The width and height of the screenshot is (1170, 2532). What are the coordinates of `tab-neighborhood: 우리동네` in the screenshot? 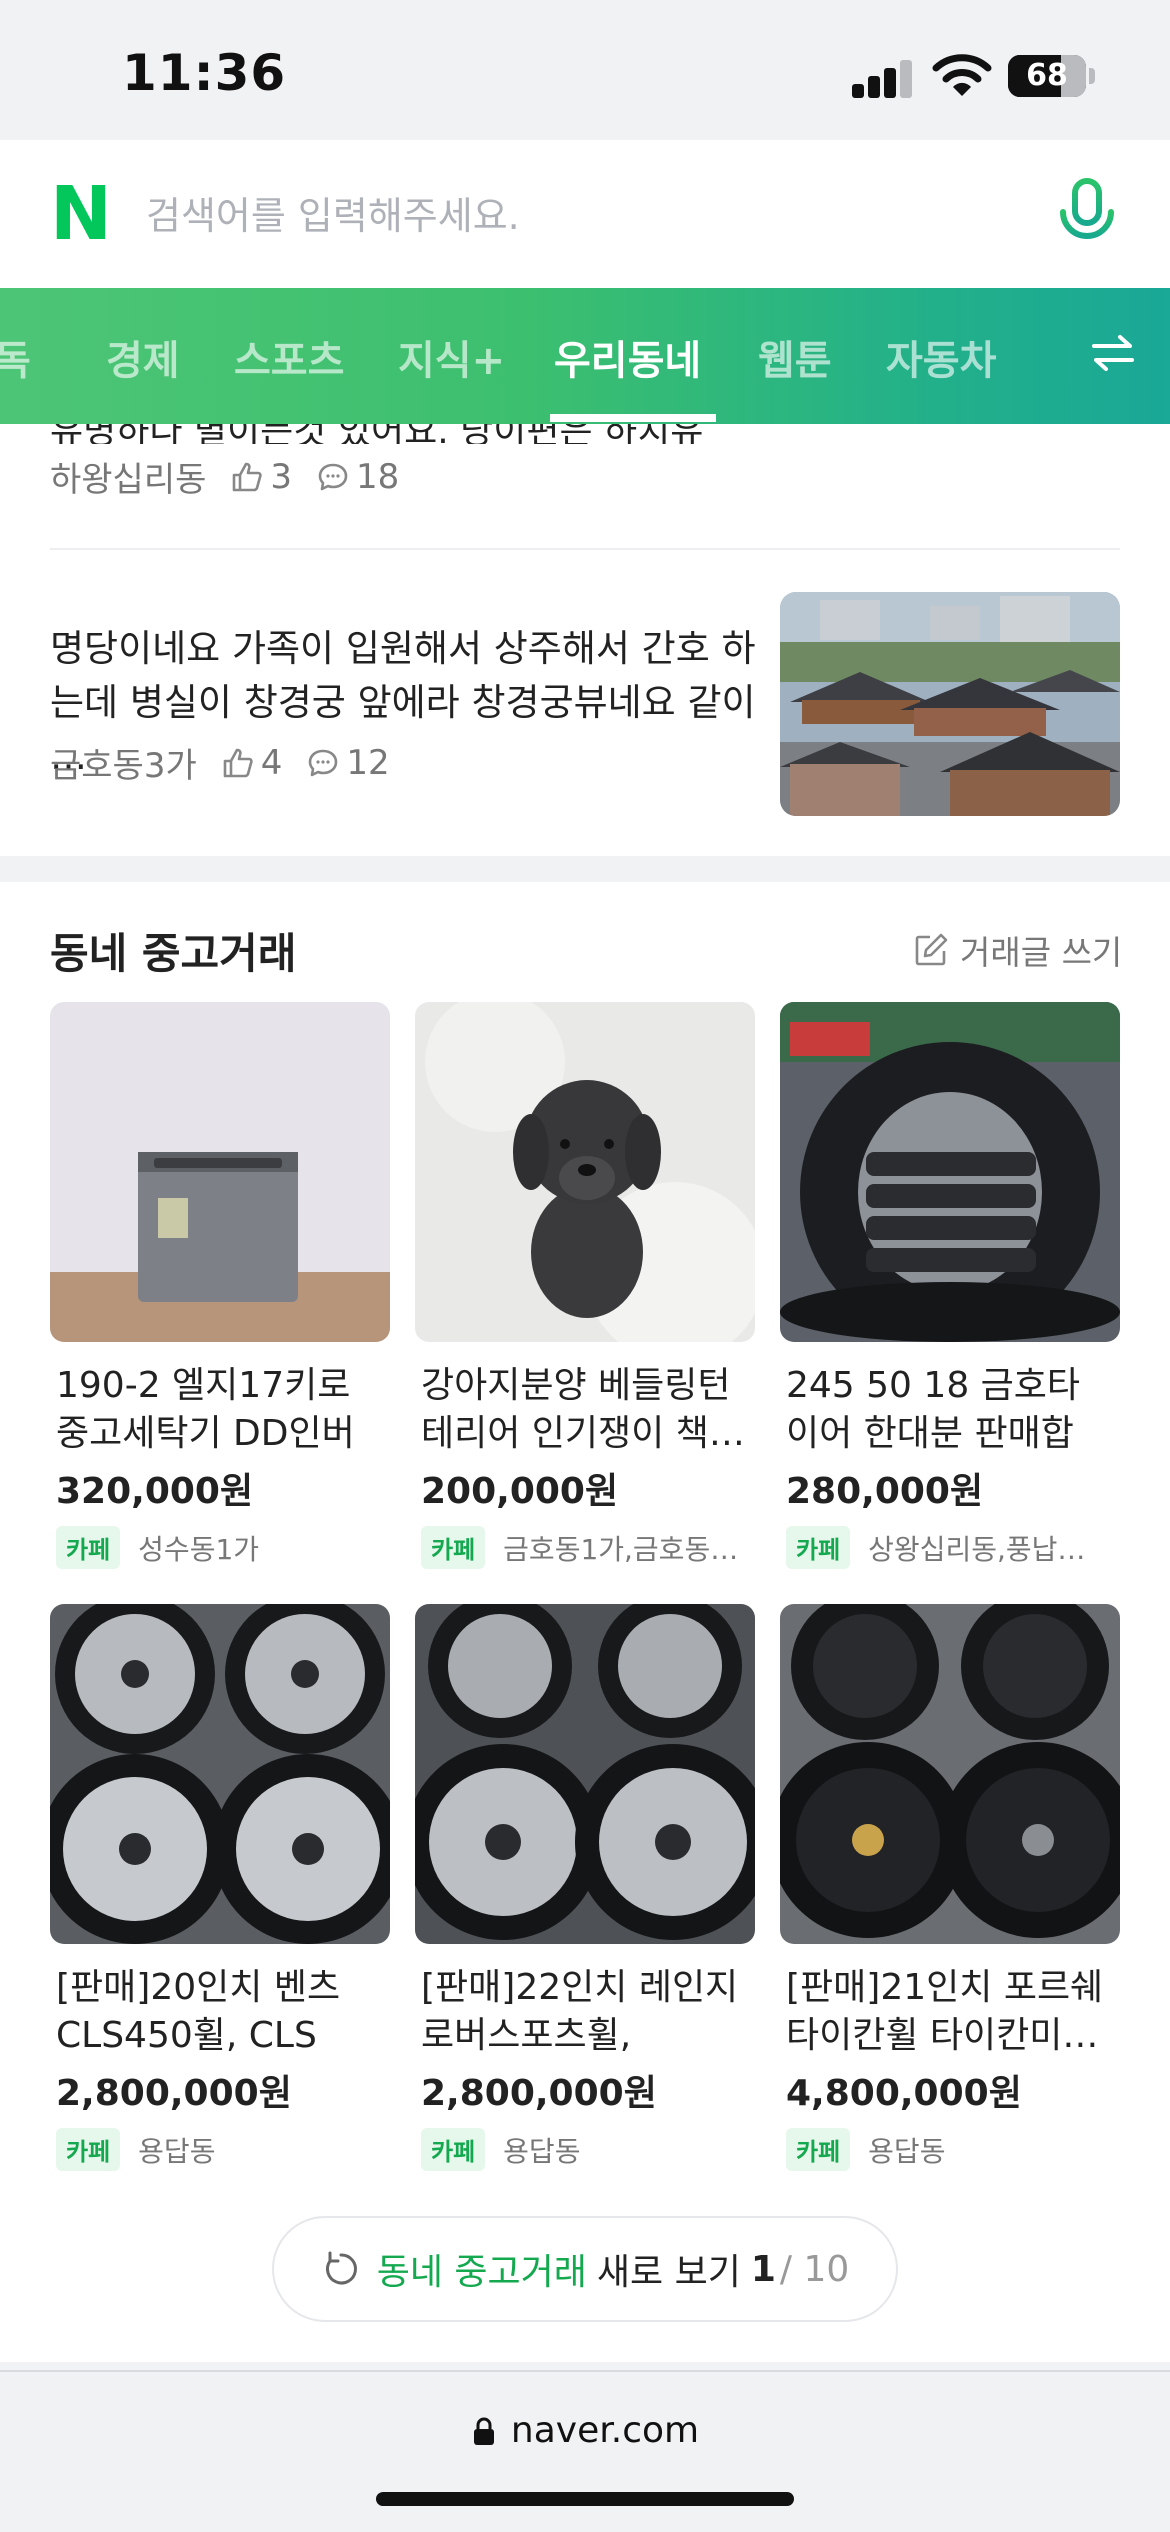 It's located at (627, 357).